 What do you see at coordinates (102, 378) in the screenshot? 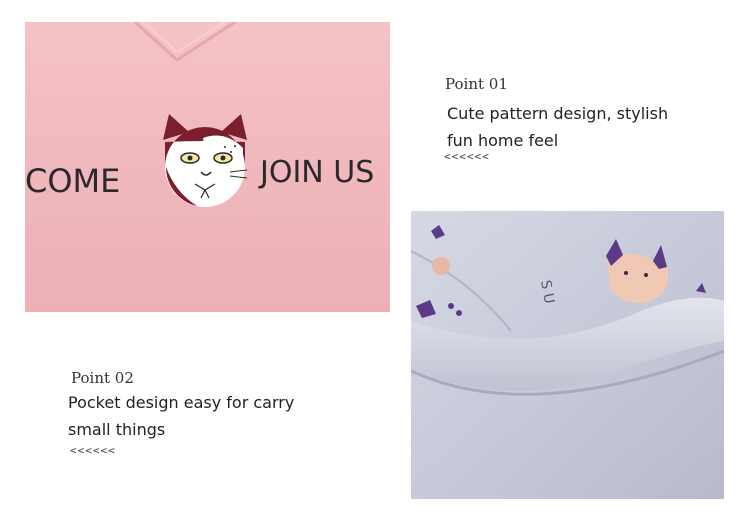
I see `point-02-title: Point 02` at bounding box center [102, 378].